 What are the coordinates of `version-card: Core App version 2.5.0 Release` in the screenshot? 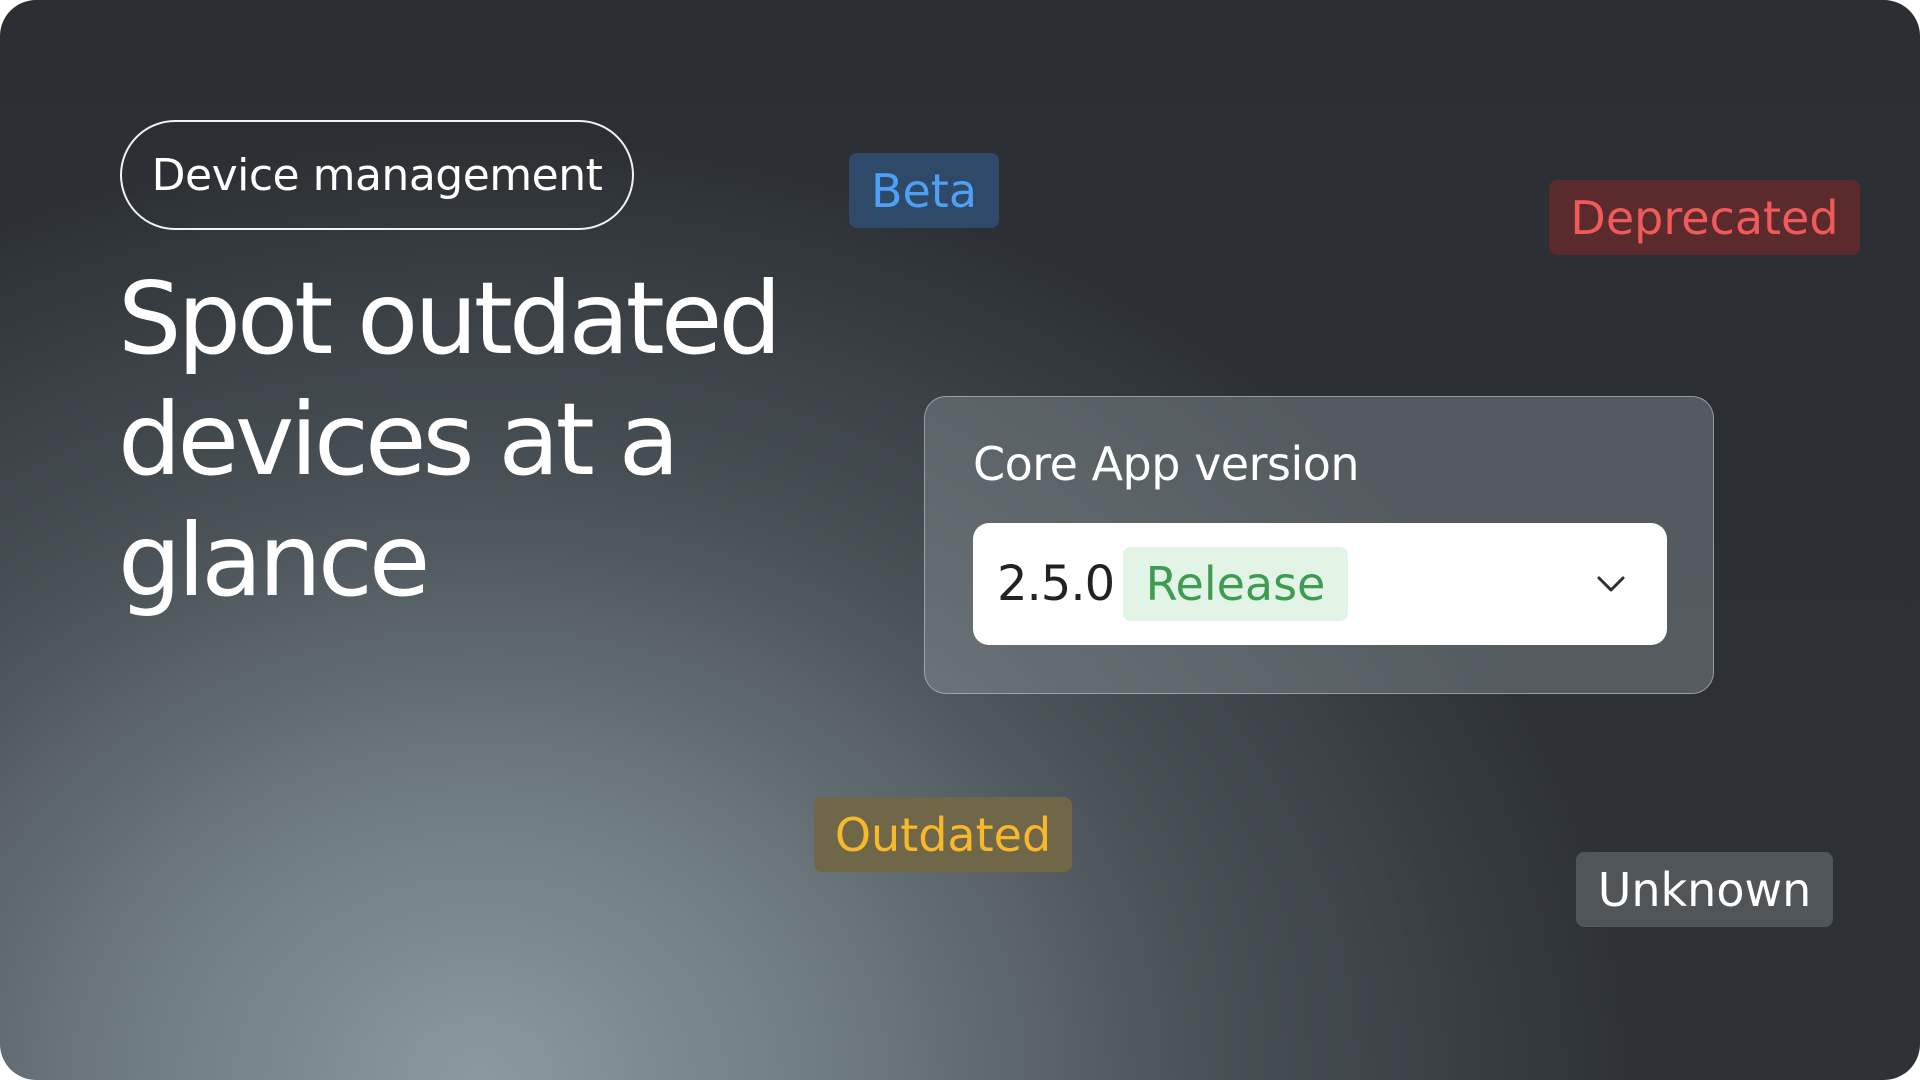 It's located at (1319, 545).